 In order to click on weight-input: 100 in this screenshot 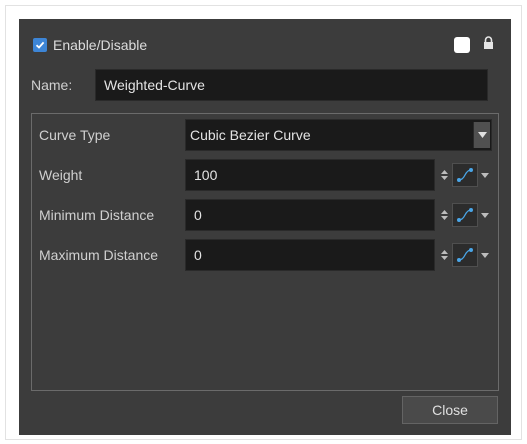, I will do `click(310, 175)`.